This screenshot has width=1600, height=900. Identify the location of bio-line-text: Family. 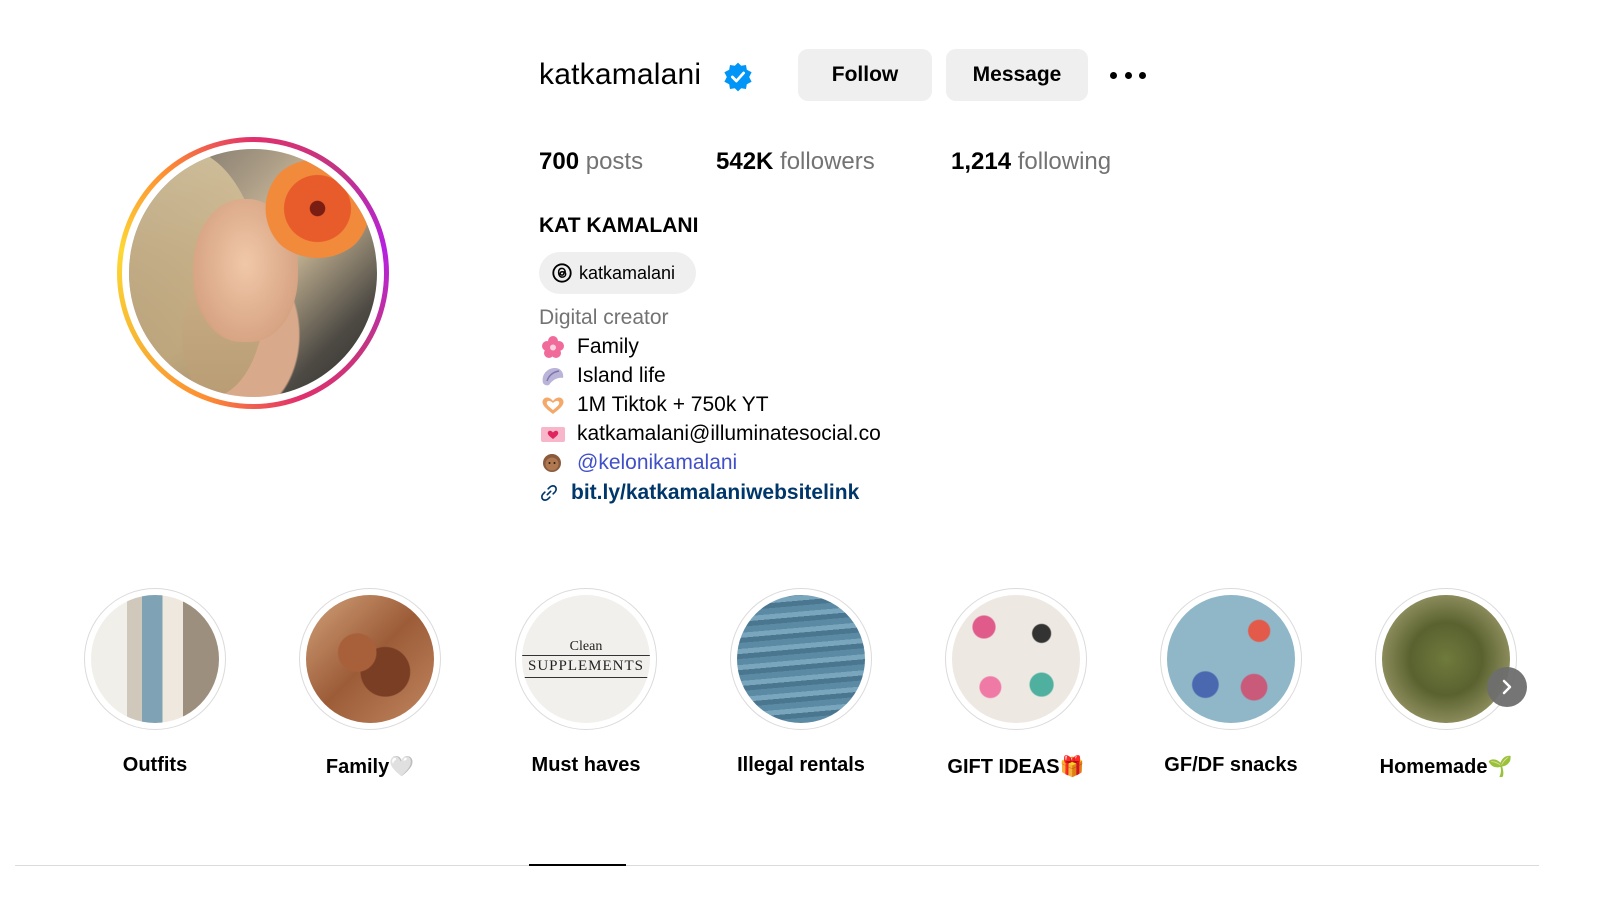
(608, 346).